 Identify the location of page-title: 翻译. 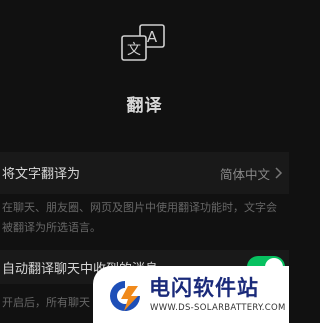
(144, 106).